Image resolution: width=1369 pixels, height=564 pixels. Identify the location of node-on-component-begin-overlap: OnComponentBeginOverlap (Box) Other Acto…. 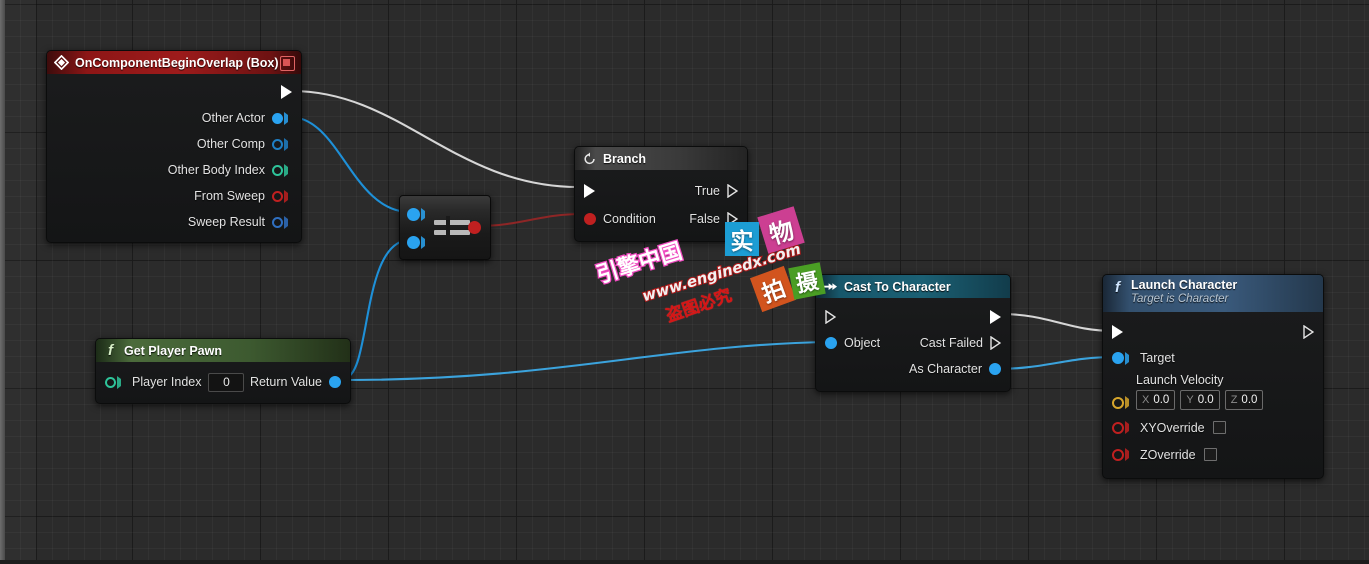
(174, 146).